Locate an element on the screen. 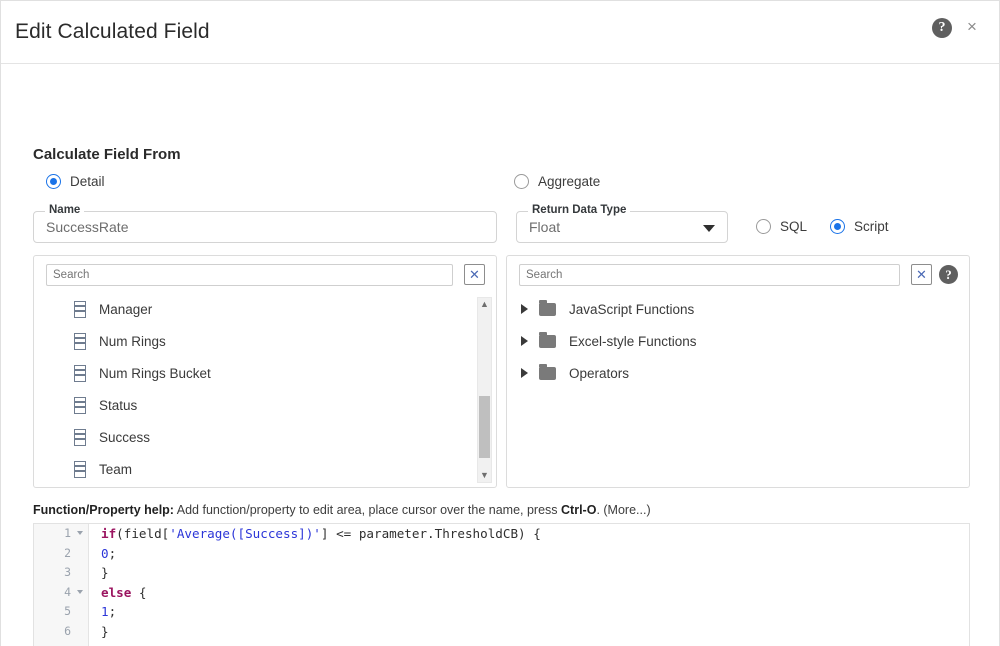  chevron-down-icon is located at coordinates (709, 228).